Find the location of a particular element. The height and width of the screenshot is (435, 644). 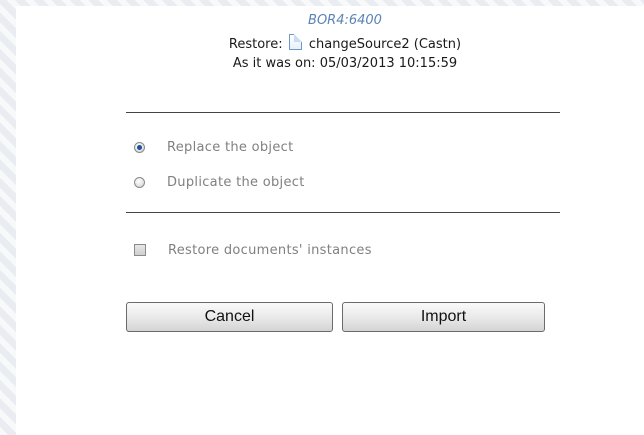

cancel-button: Cancel is located at coordinates (229, 317).